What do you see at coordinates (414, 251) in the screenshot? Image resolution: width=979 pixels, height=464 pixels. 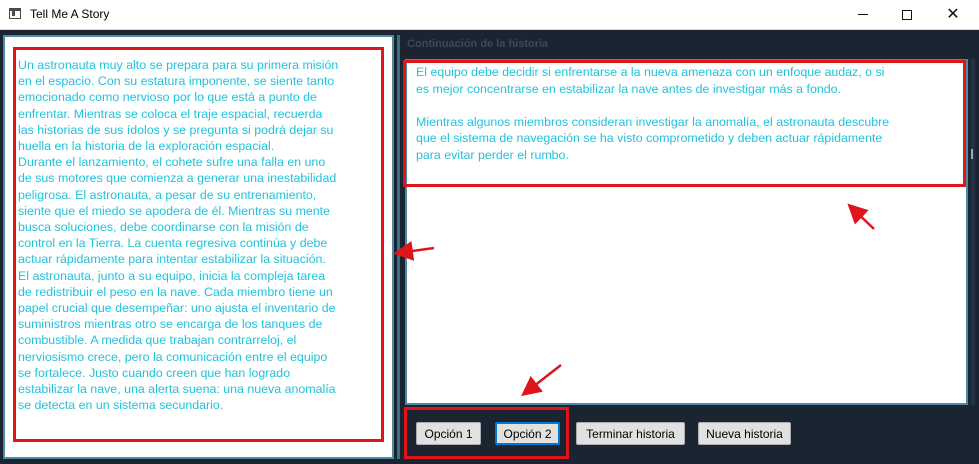 I see `annotation-arrow-left` at bounding box center [414, 251].